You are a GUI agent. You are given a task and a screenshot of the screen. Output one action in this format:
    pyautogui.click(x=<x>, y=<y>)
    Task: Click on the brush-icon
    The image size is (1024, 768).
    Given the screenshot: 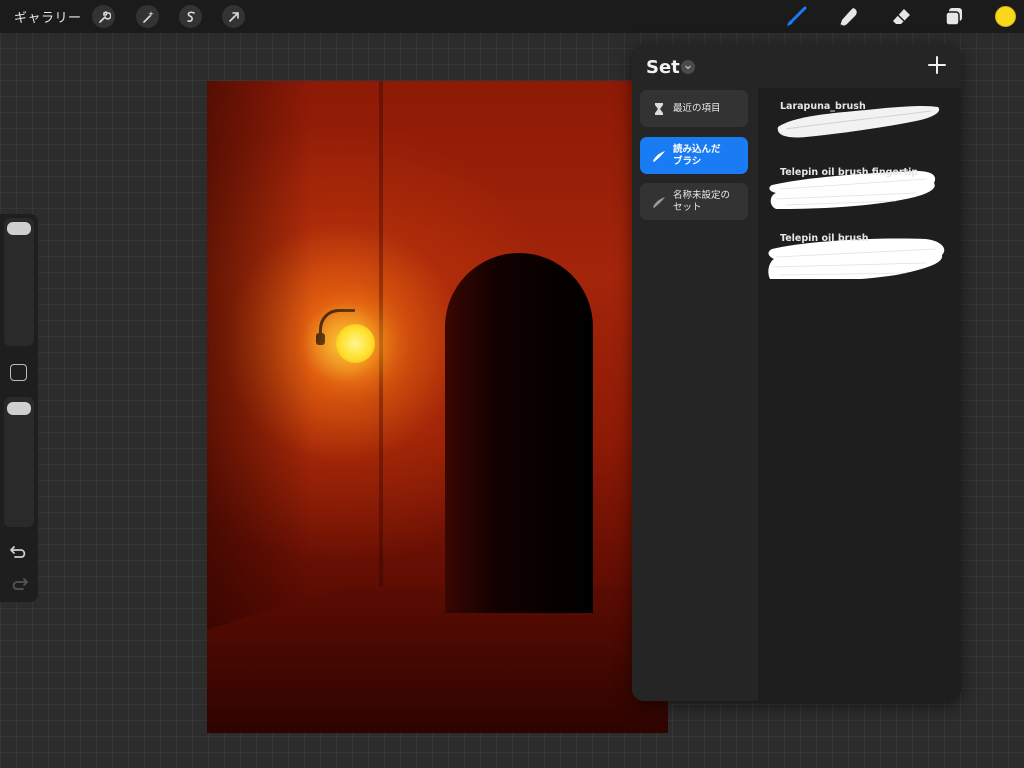 What is the action you would take?
    pyautogui.click(x=796, y=17)
    